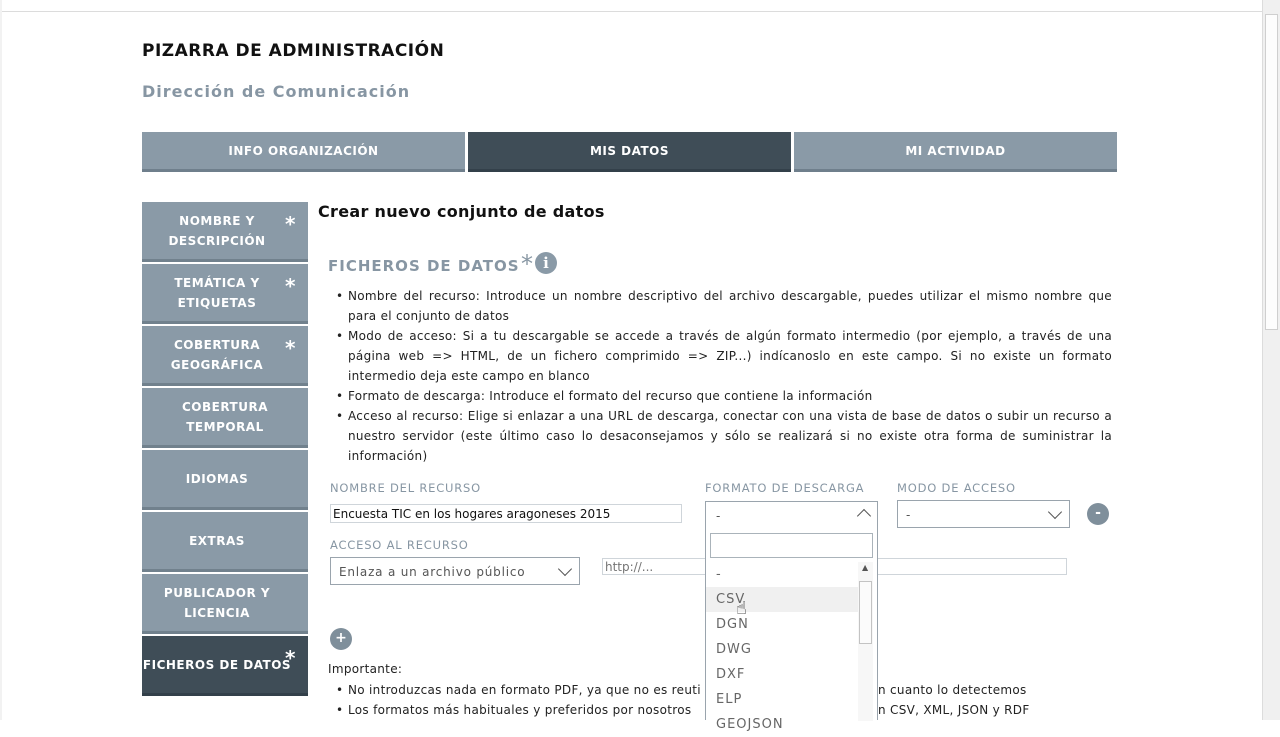 The image size is (1280, 737). I want to click on sidebar-item-idiomas: IDIOMAS, so click(225, 480).